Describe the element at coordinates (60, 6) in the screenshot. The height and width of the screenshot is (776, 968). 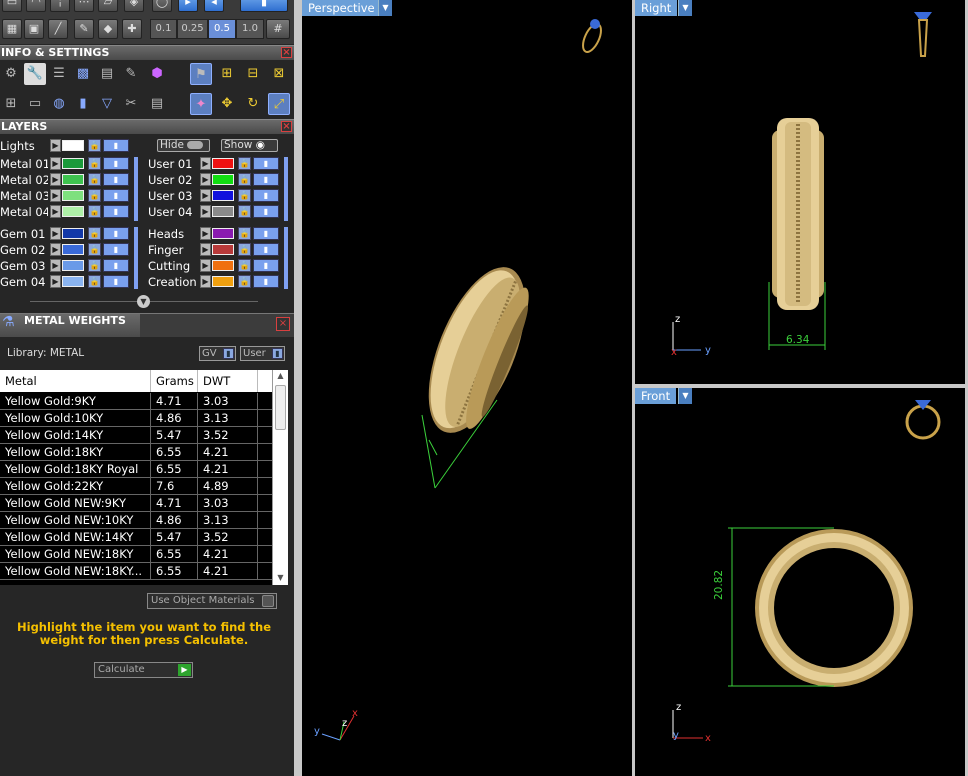
I see `tool-button: ╎` at that location.